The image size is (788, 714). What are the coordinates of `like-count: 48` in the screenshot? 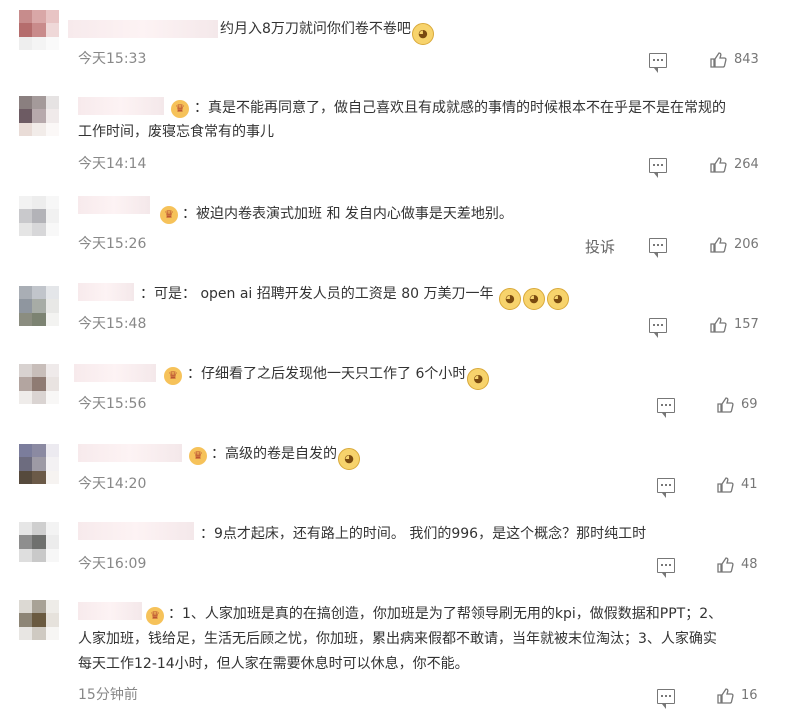 It's located at (749, 564).